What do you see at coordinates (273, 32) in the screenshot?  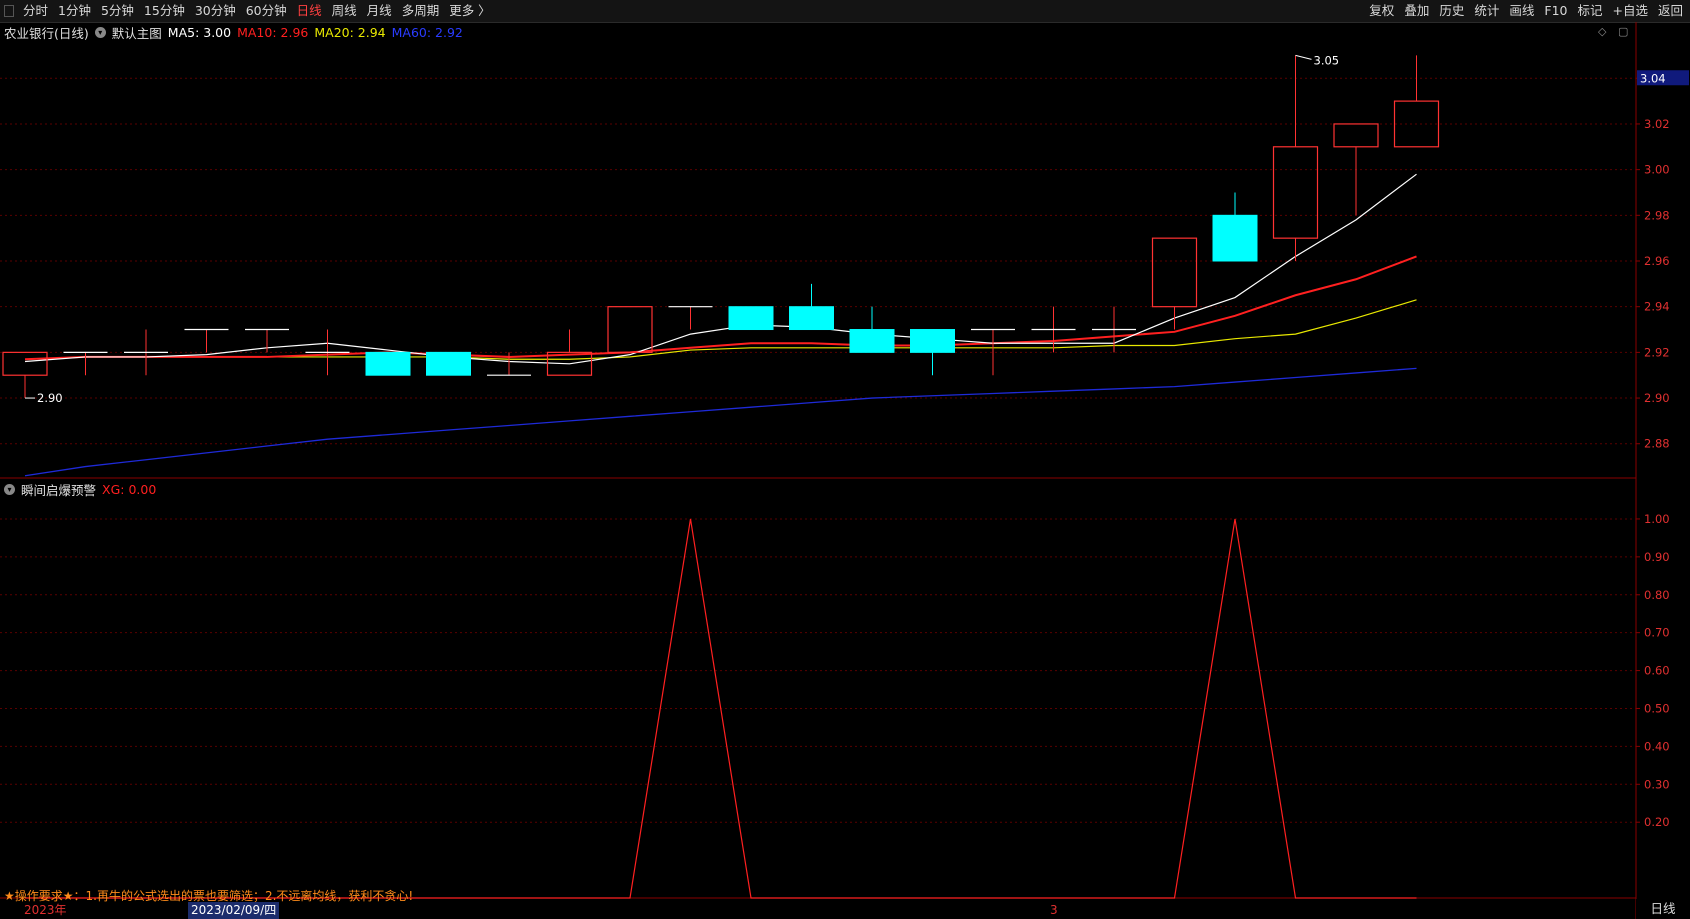 I see `ma10-value: MA10: 2.96` at bounding box center [273, 32].